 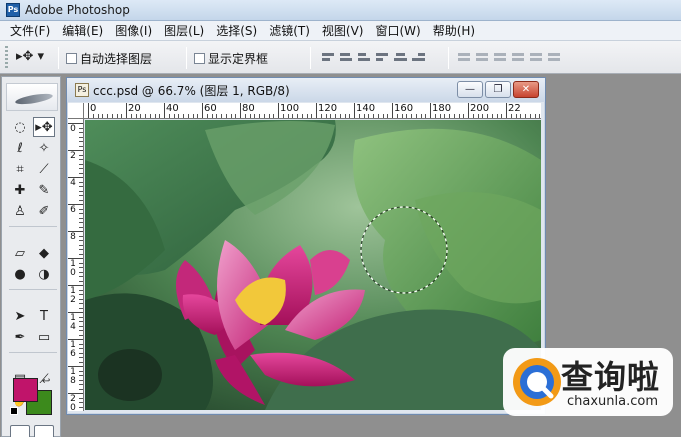 What do you see at coordinates (25, 390) in the screenshot?
I see `foreground-color-swatch` at bounding box center [25, 390].